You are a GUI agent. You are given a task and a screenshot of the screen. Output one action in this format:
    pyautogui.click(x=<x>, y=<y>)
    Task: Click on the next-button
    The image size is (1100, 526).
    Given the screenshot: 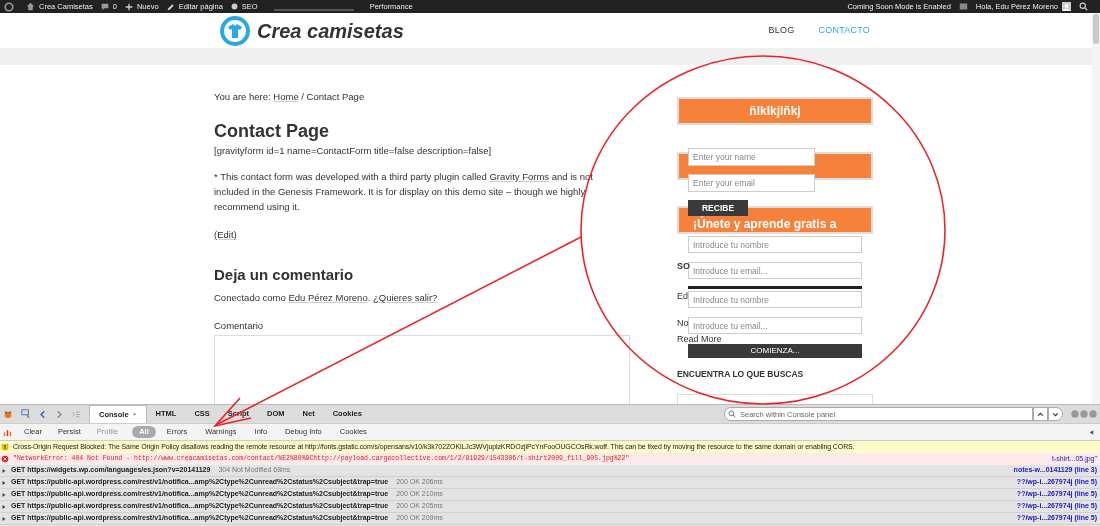 What is the action you would take?
    pyautogui.click(x=1055, y=414)
    